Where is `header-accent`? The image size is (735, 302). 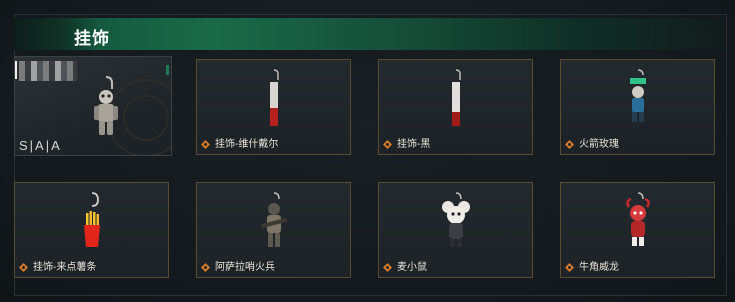 header-accent is located at coordinates (40, 34).